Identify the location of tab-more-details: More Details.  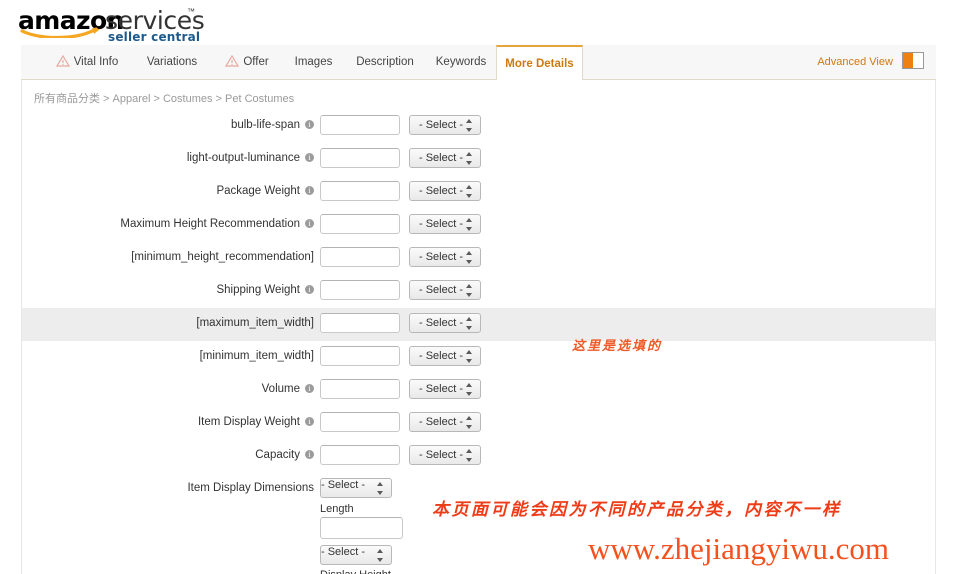
(539, 63).